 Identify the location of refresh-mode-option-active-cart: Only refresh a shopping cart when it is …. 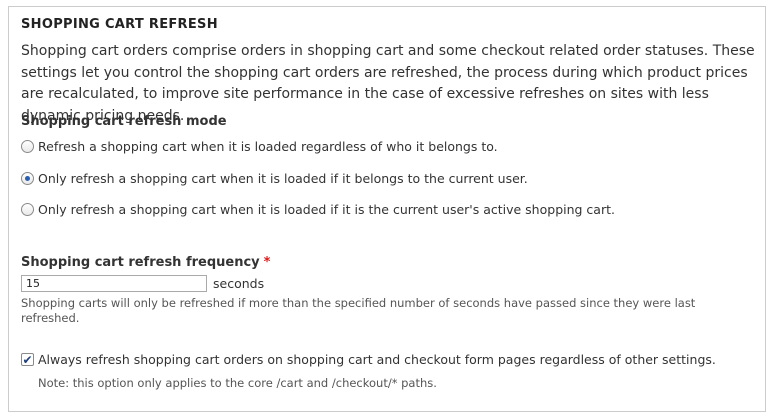
(318, 209).